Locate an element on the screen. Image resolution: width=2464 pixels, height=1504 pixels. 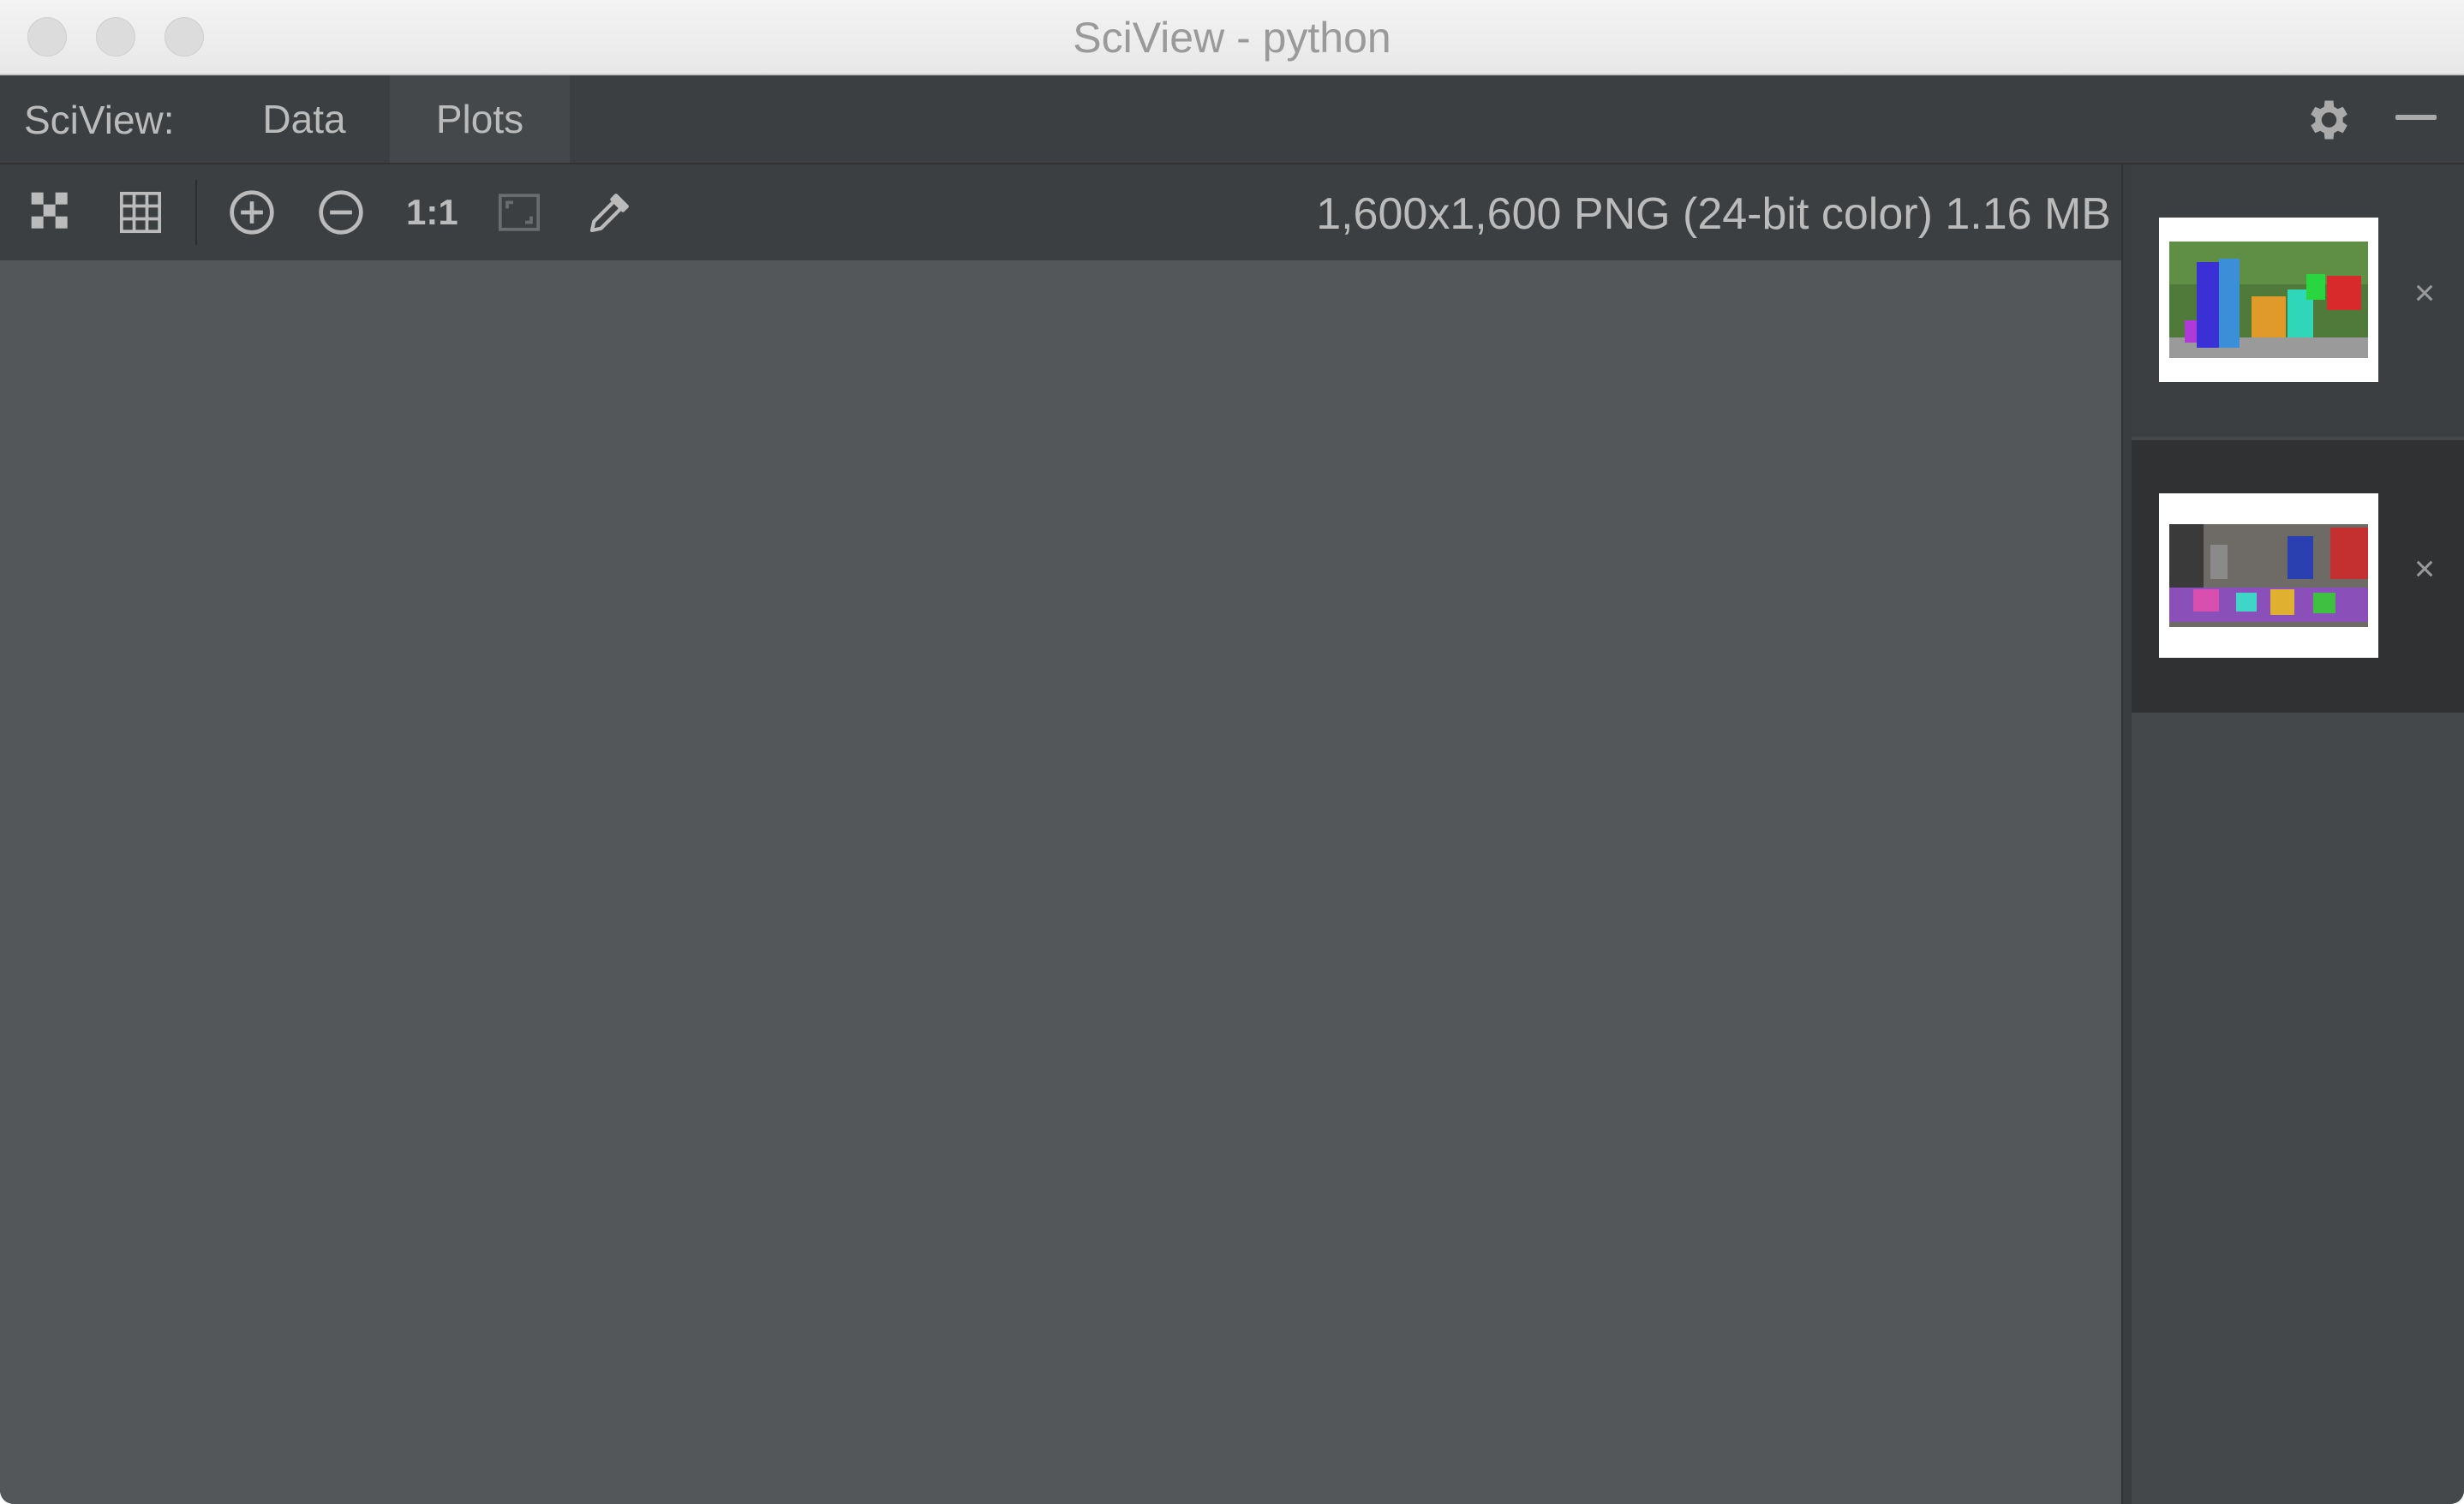
fit-zoom-icon is located at coordinates (519, 212).